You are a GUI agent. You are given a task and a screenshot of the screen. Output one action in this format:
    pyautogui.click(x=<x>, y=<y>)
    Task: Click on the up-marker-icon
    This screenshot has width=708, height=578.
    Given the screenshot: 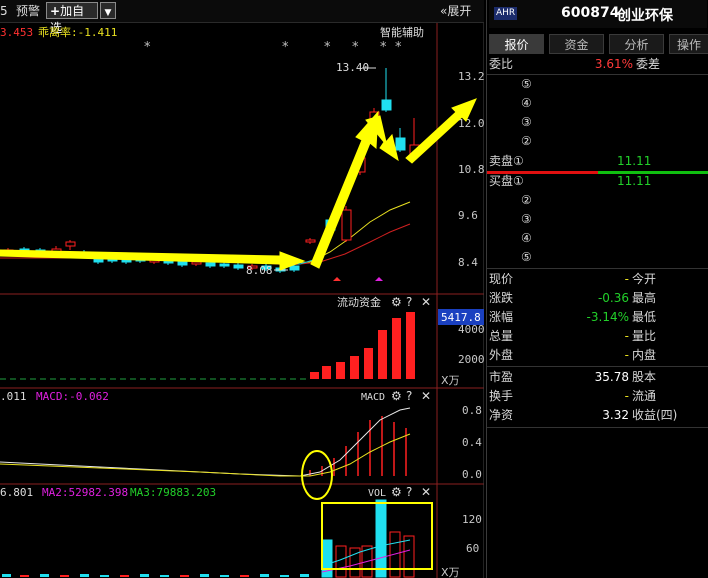 What is the action you would take?
    pyautogui.click(x=337, y=279)
    